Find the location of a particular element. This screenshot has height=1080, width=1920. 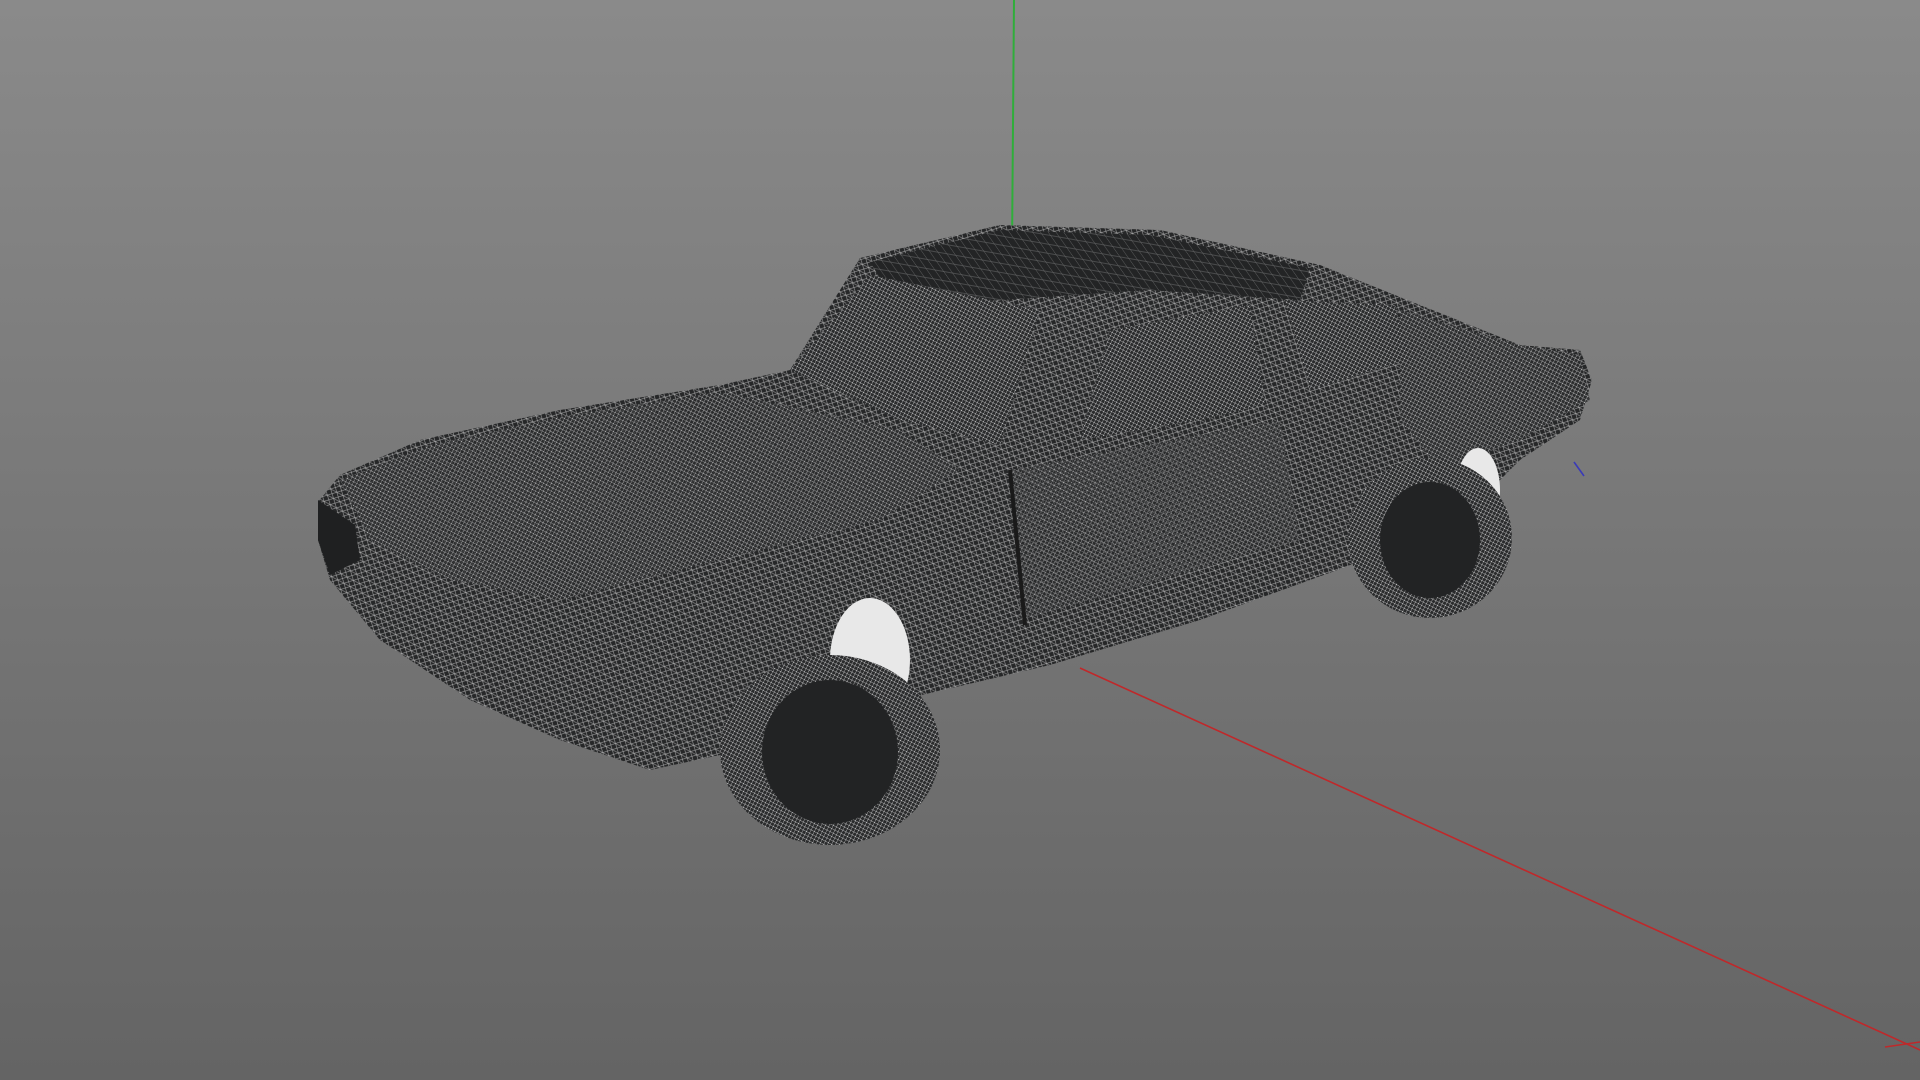

z-axis-line is located at coordinates (1579, 469).